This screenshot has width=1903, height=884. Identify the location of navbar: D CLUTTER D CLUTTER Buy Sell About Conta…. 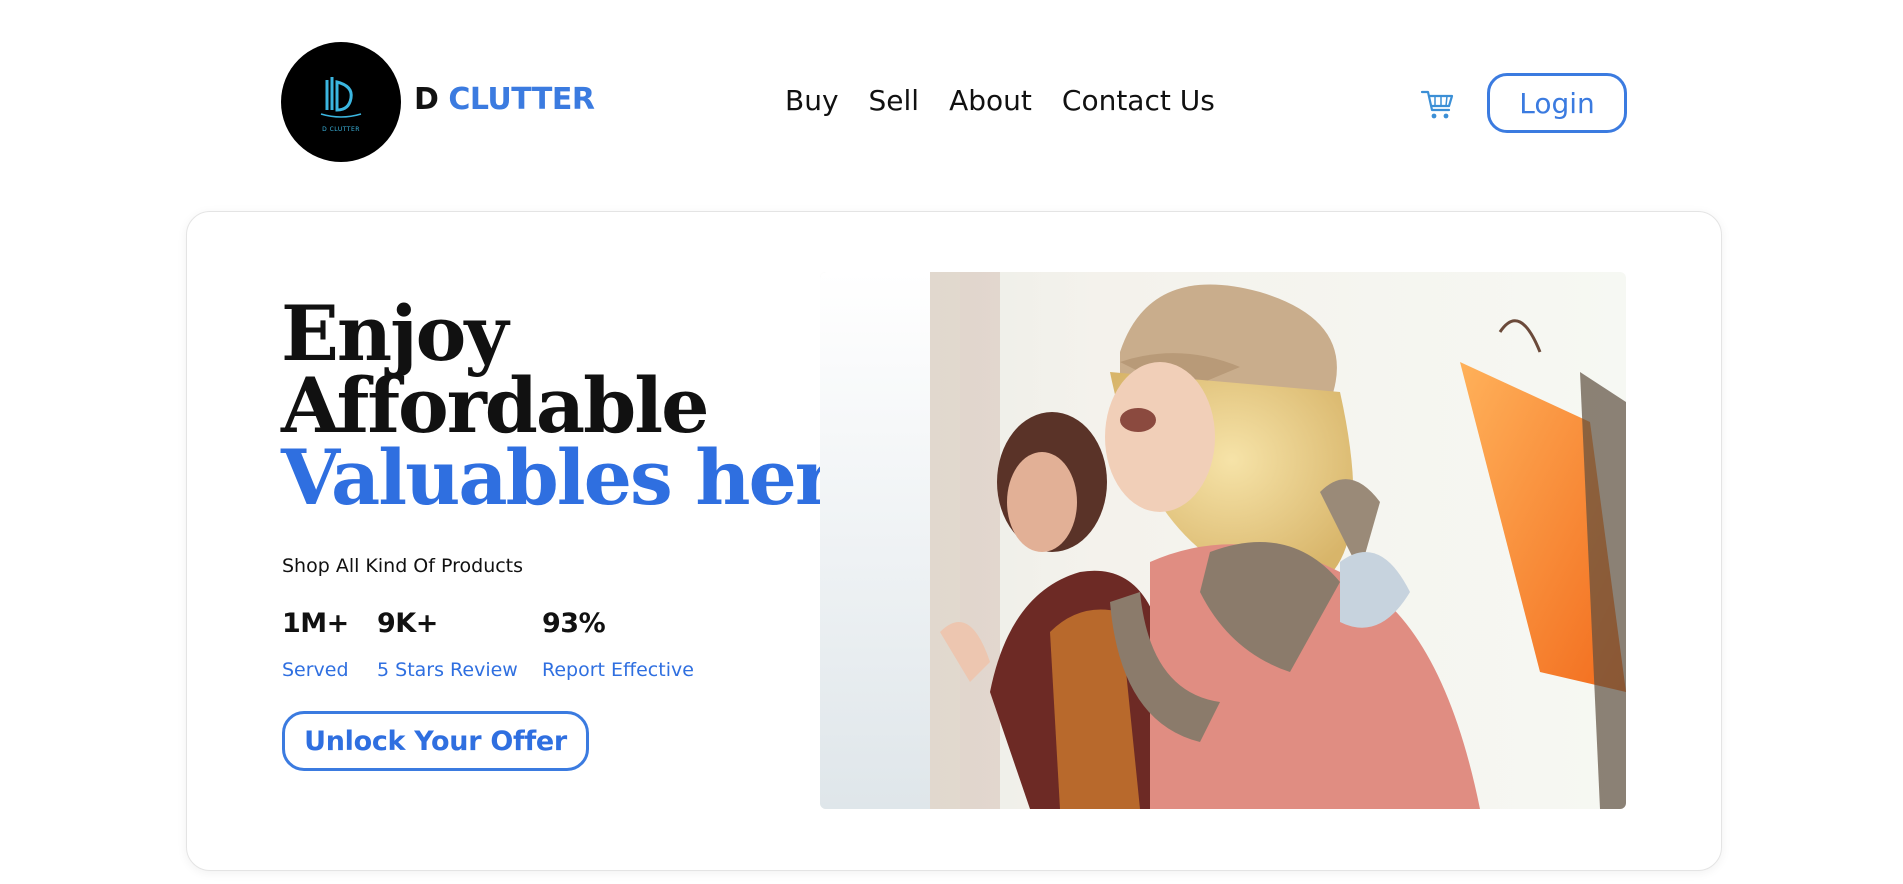
(954, 103).